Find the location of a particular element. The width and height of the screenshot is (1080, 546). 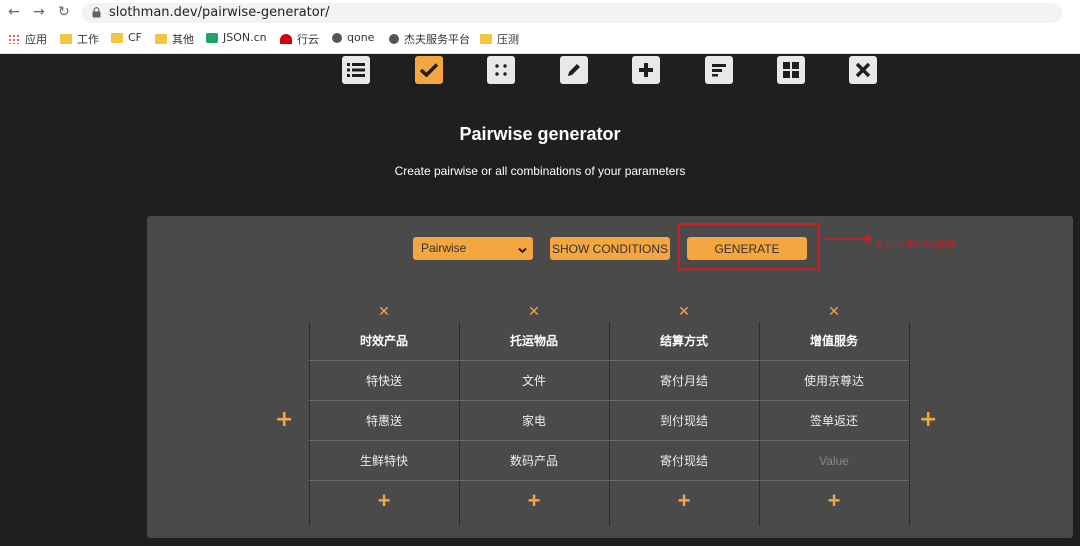

bookmark-work: 工作 is located at coordinates (79, 39).